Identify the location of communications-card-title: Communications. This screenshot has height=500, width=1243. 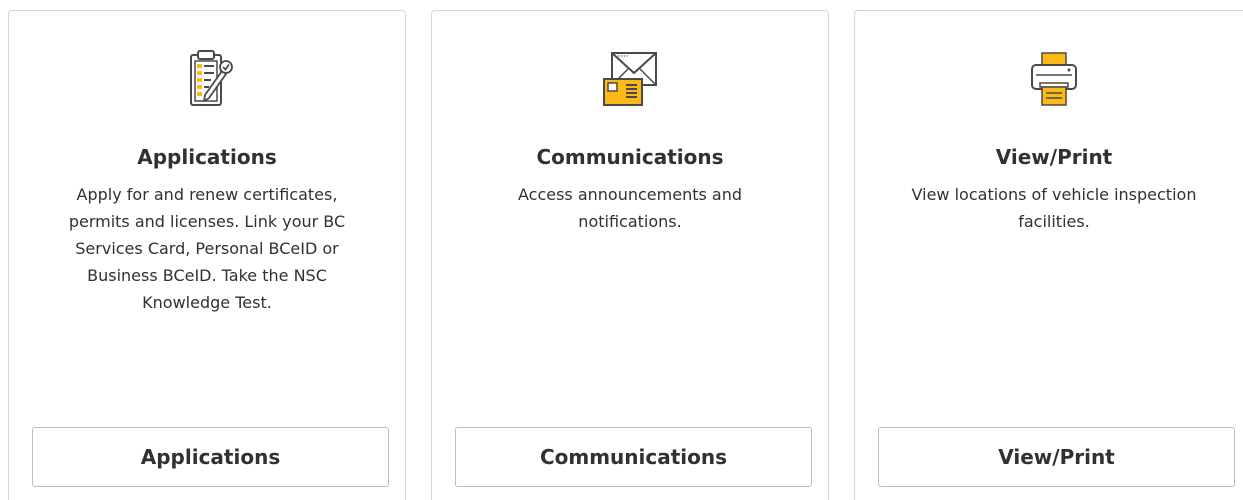
(630, 157).